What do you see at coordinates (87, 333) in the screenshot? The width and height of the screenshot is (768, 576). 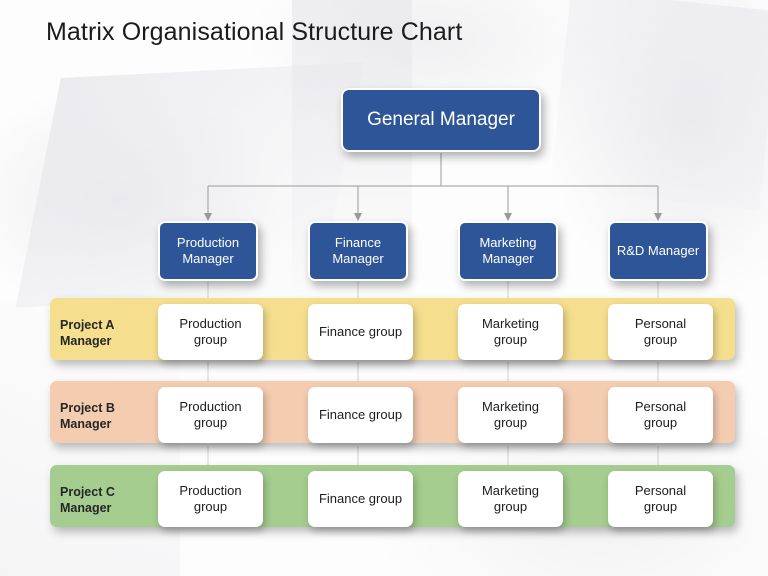 I see `row-label-project-a: Project A Manager` at bounding box center [87, 333].